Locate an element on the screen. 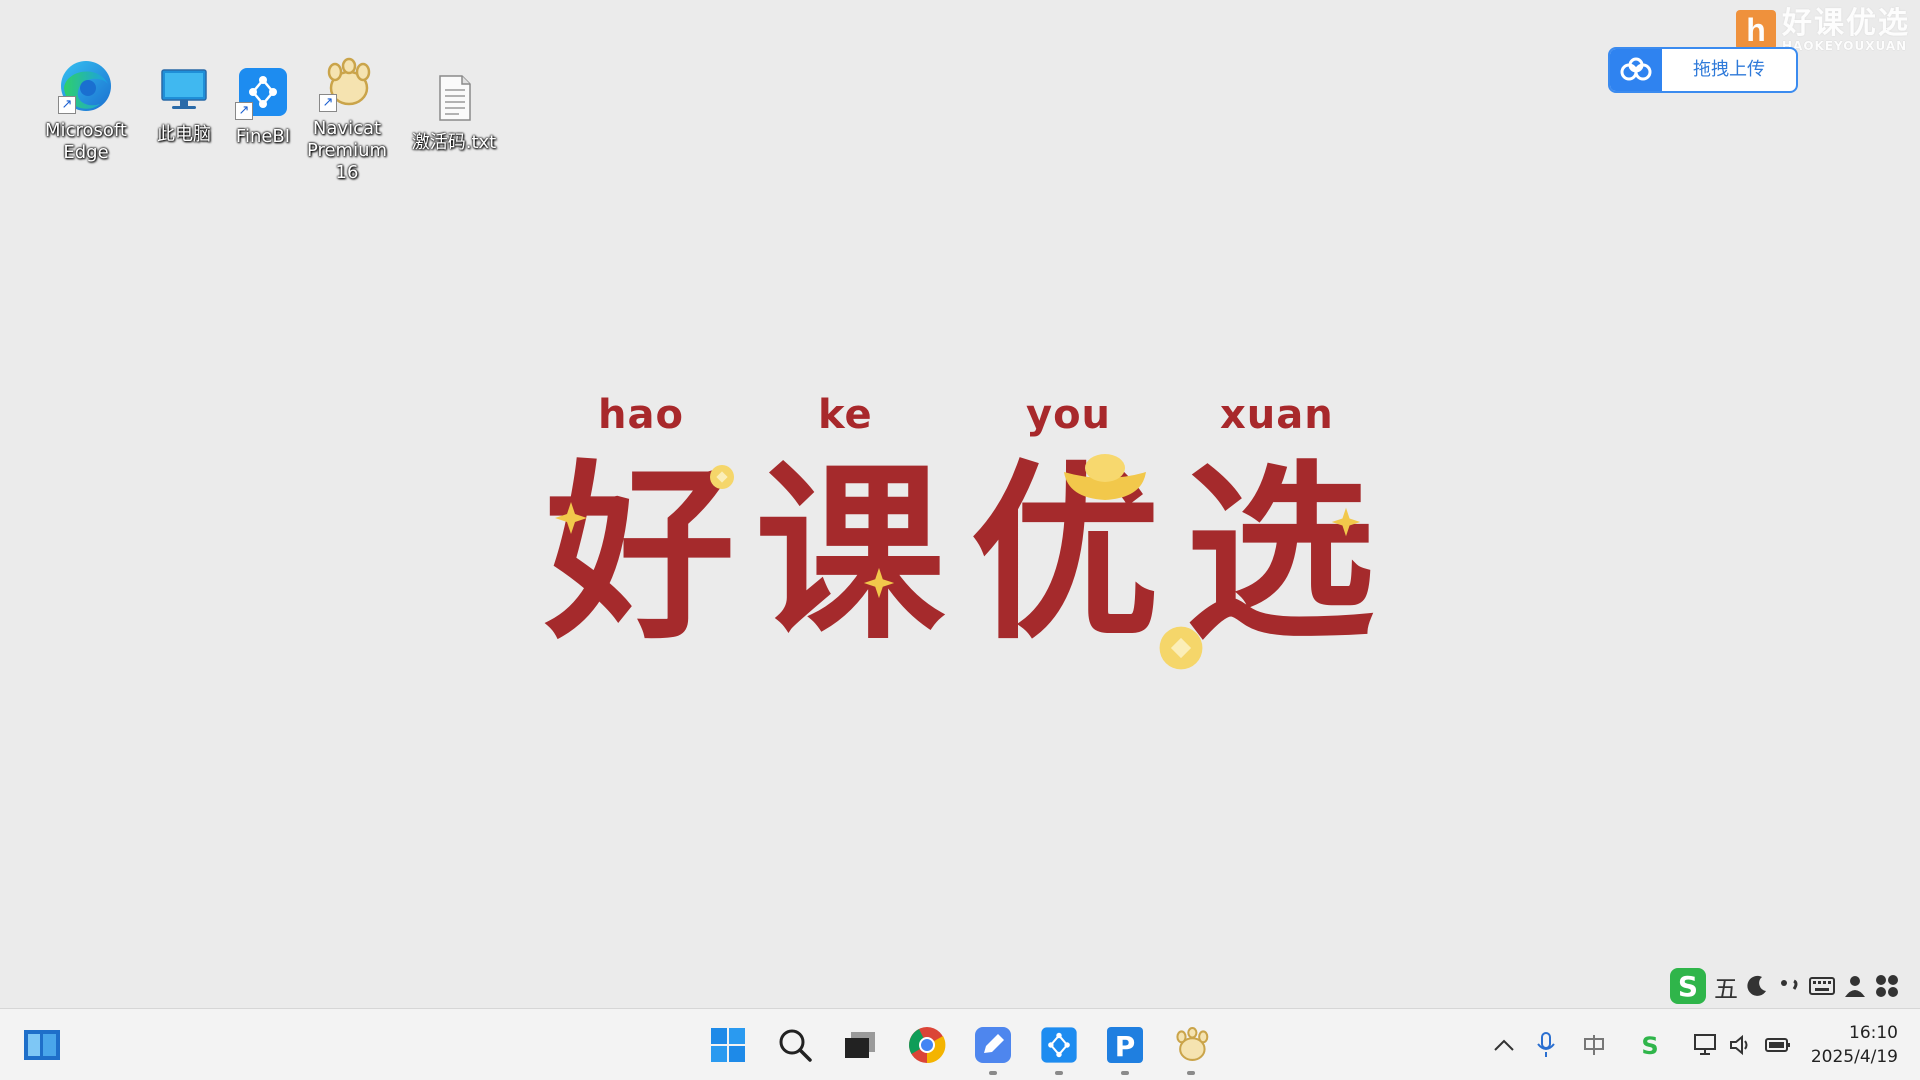 This screenshot has width=1920, height=1080. chrome-icon is located at coordinates (927, 1045).